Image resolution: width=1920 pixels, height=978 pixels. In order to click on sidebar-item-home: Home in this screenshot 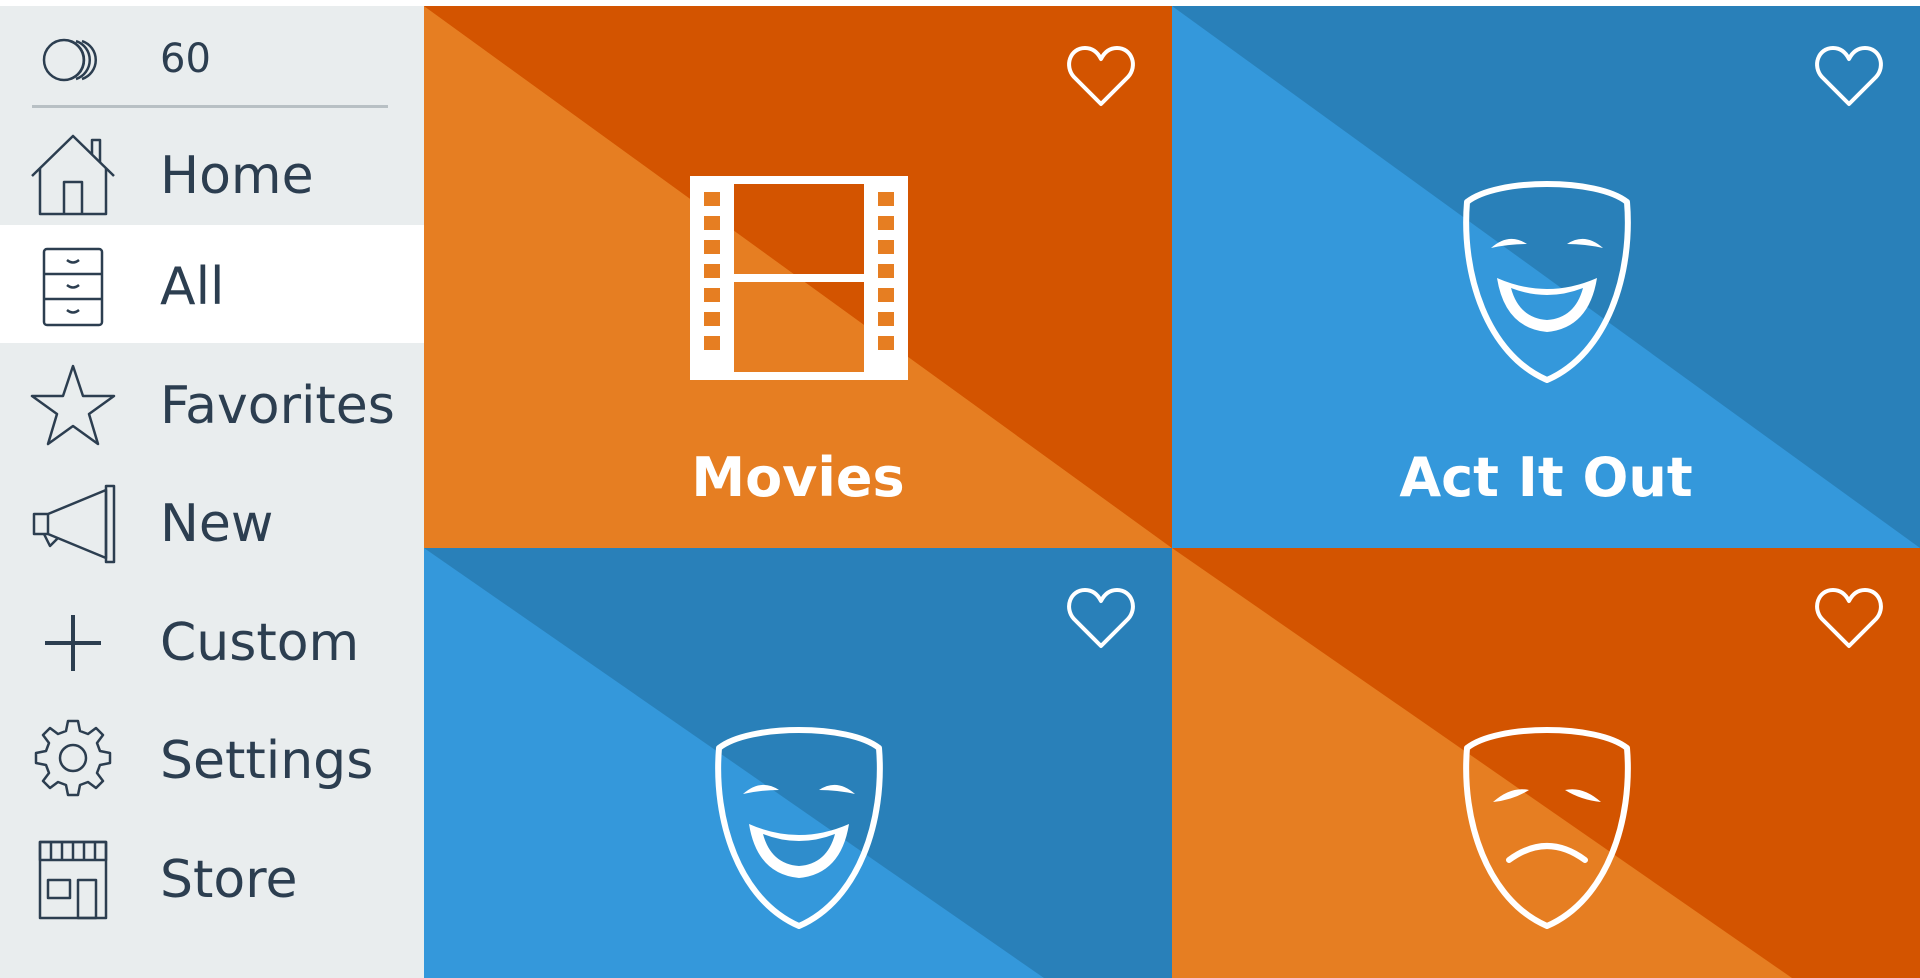, I will do `click(212, 173)`.